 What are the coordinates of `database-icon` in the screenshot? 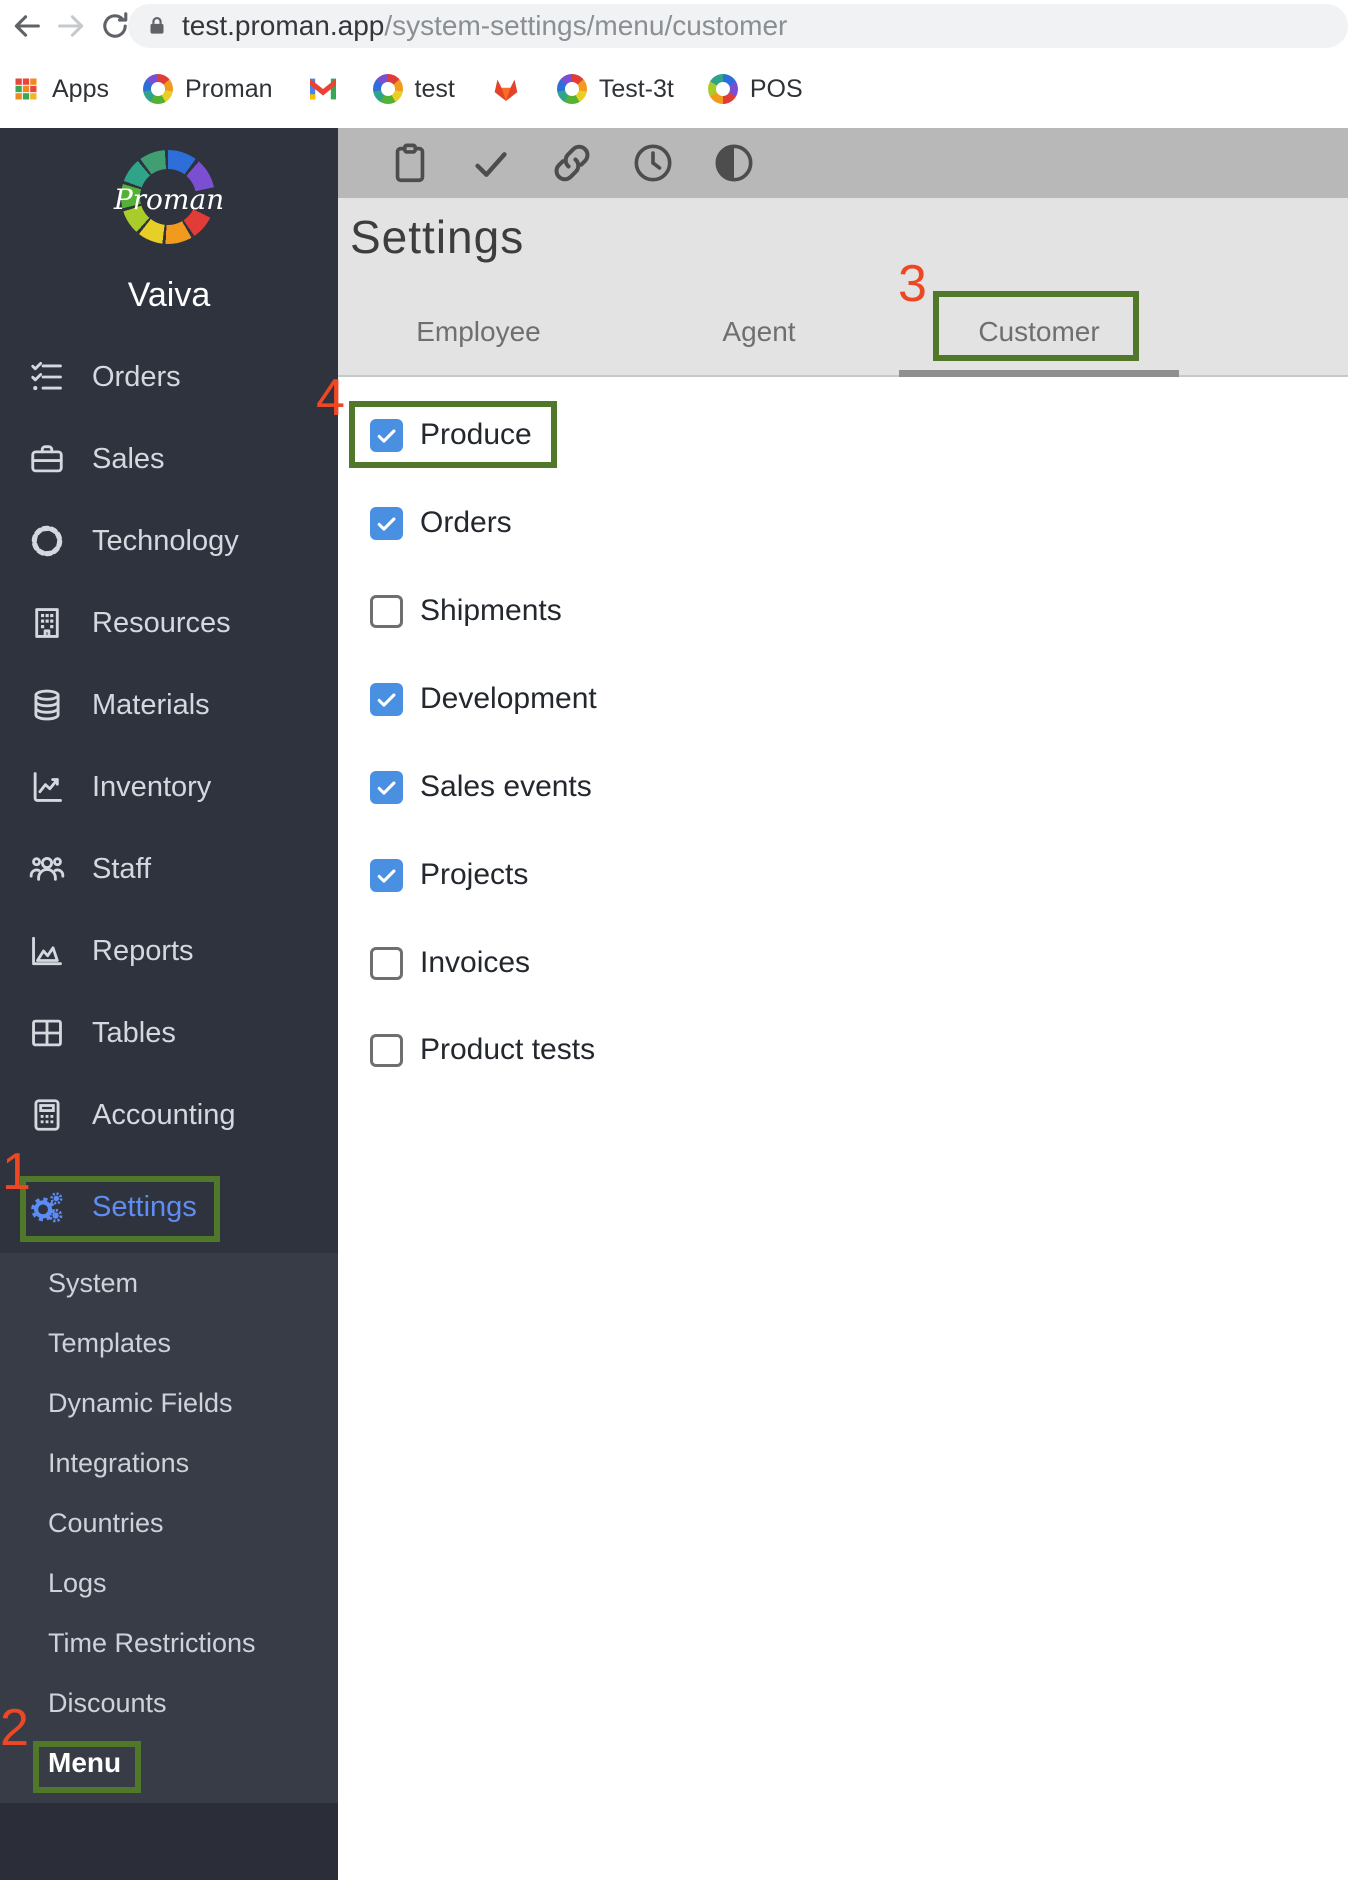 It's located at (47, 705).